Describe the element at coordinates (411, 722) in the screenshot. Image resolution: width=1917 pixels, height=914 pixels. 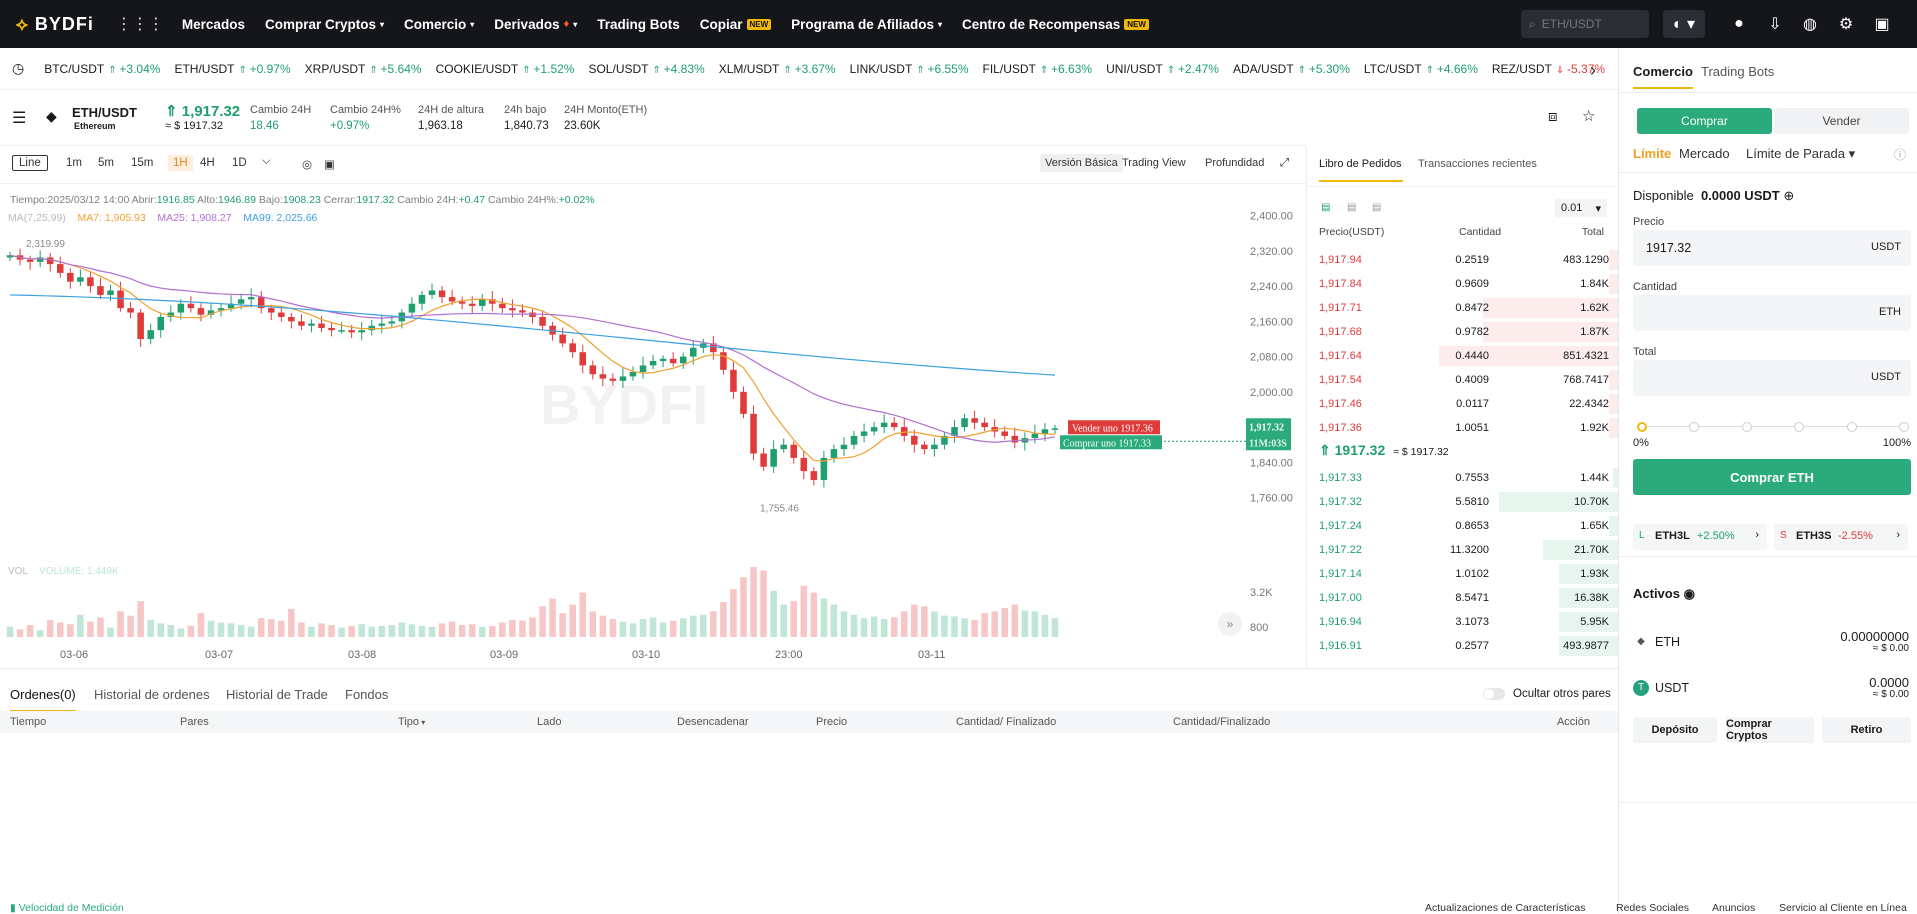
I see `orders-column-header: Tipo ▾` at that location.